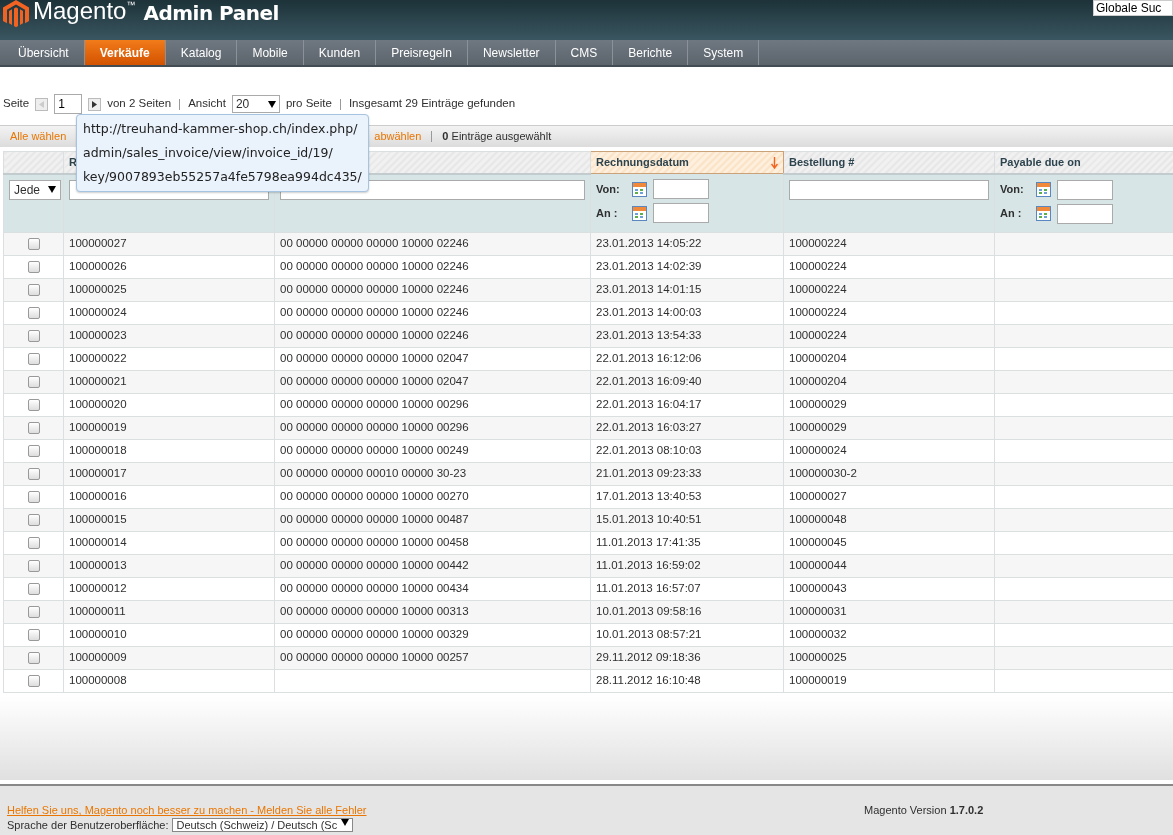 This screenshot has width=1173, height=835. Describe the element at coordinates (207, 104) in the screenshot. I see `view-label: Ansicht` at that location.